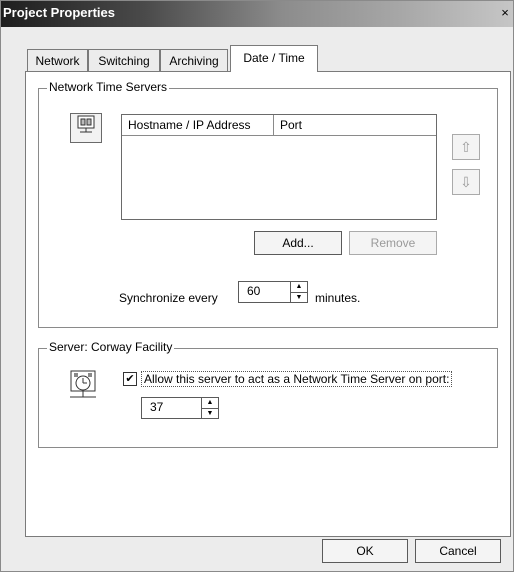  Describe the element at coordinates (57, 60) in the screenshot. I see `tab-network: Network` at that location.